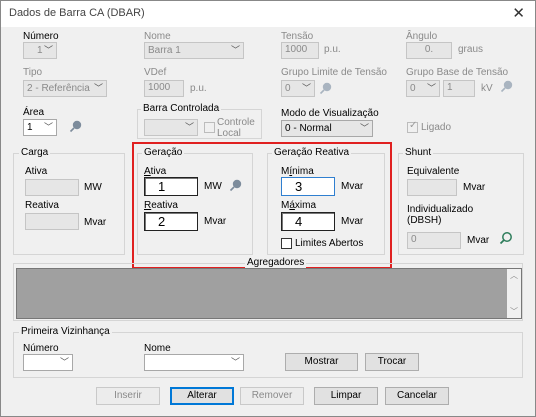 The image size is (536, 417). Describe the element at coordinates (514, 293) in the screenshot. I see `agregadores-scrollbar: ︿ ﹀` at that location.